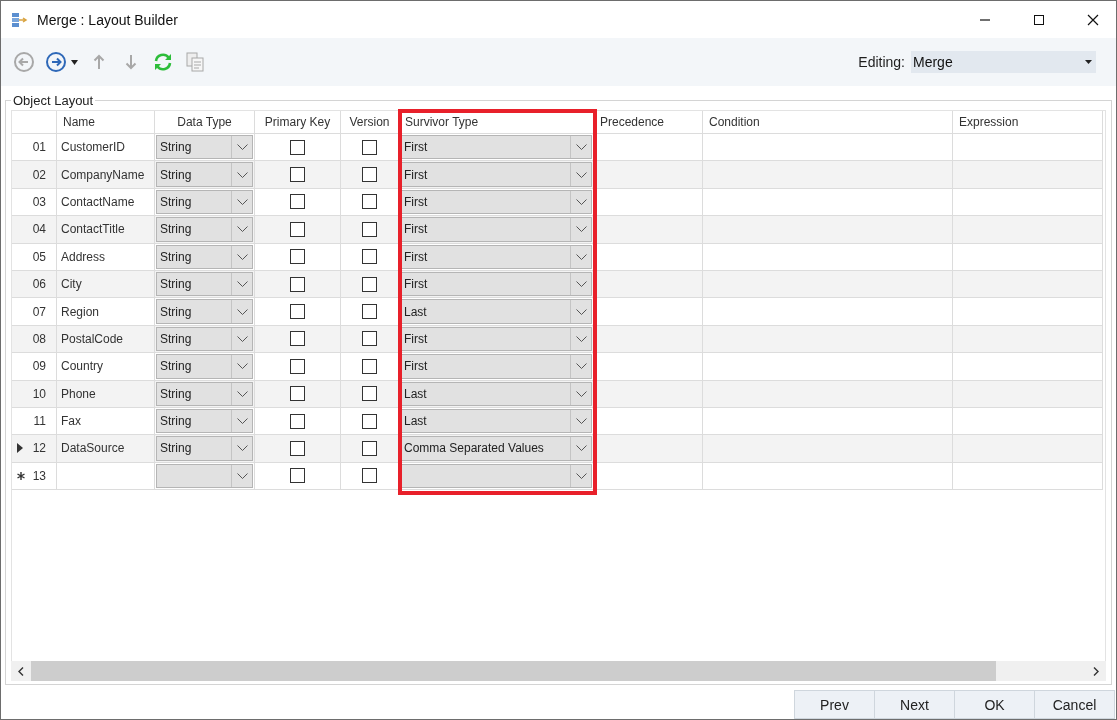  What do you see at coordinates (513, 671) in the screenshot?
I see `scrollbar-thumb` at bounding box center [513, 671].